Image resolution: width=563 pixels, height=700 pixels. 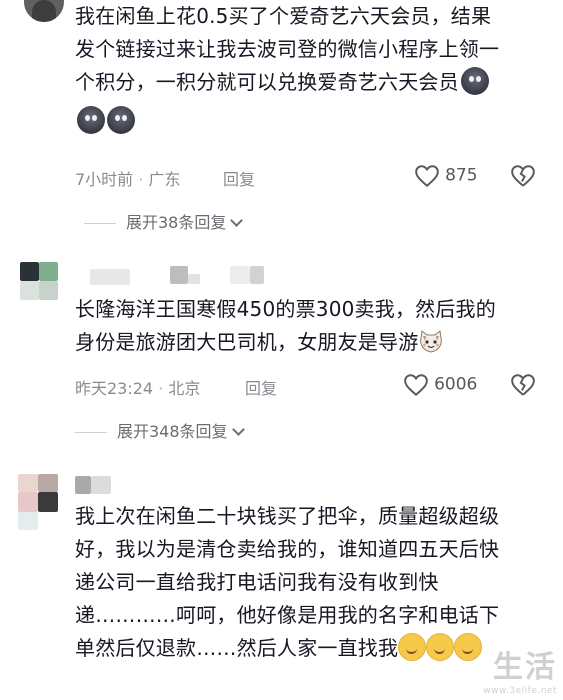 I want to click on comment-location: 广东, so click(x=164, y=179).